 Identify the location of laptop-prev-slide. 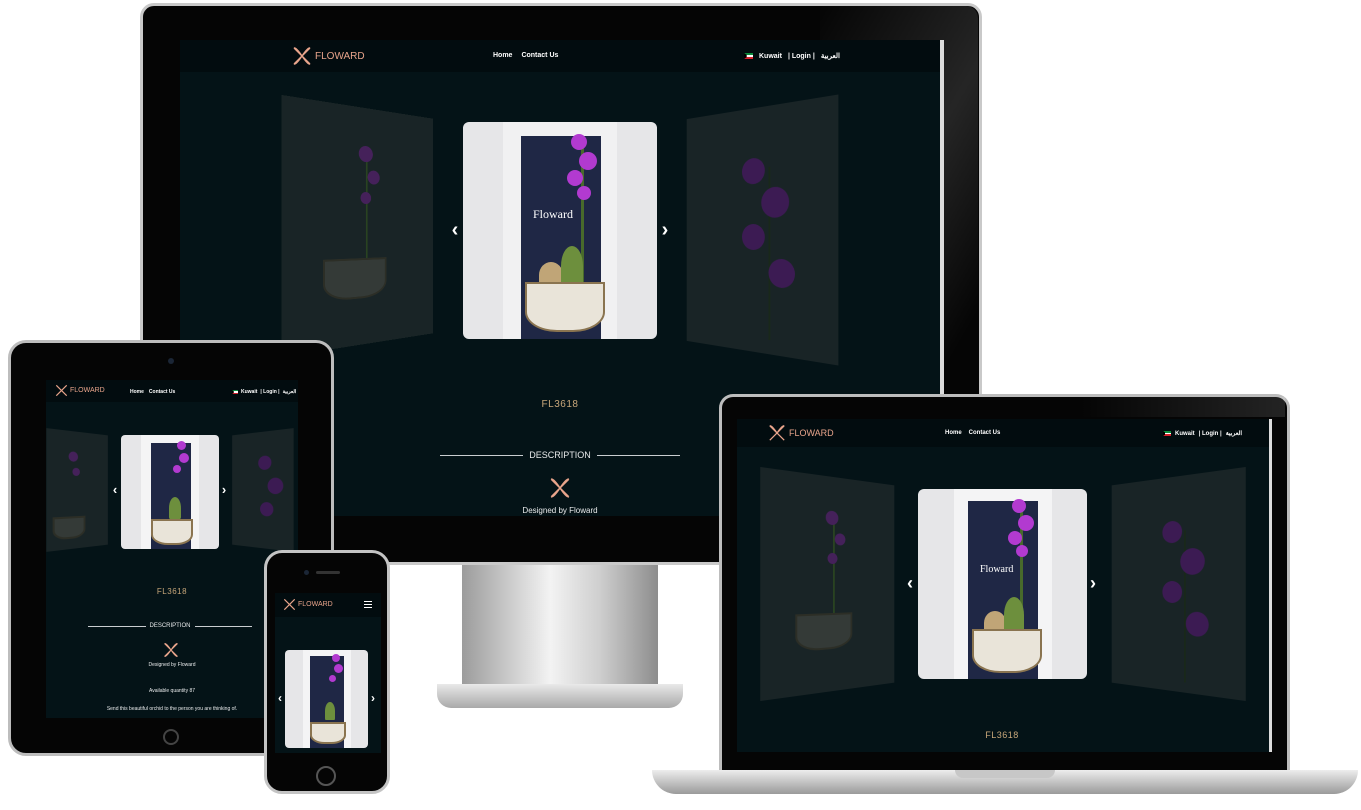
(827, 584).